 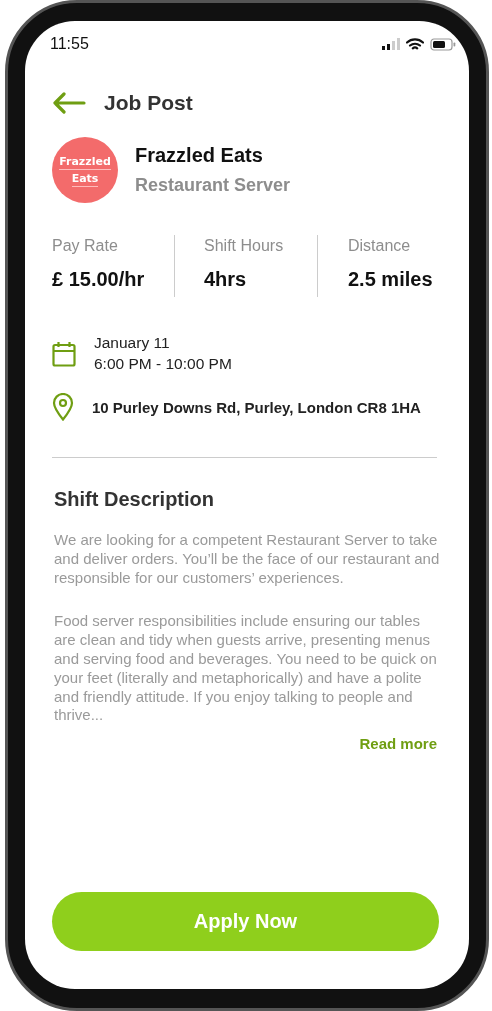 What do you see at coordinates (85, 161) in the screenshot?
I see `logo-text: Frazzled` at bounding box center [85, 161].